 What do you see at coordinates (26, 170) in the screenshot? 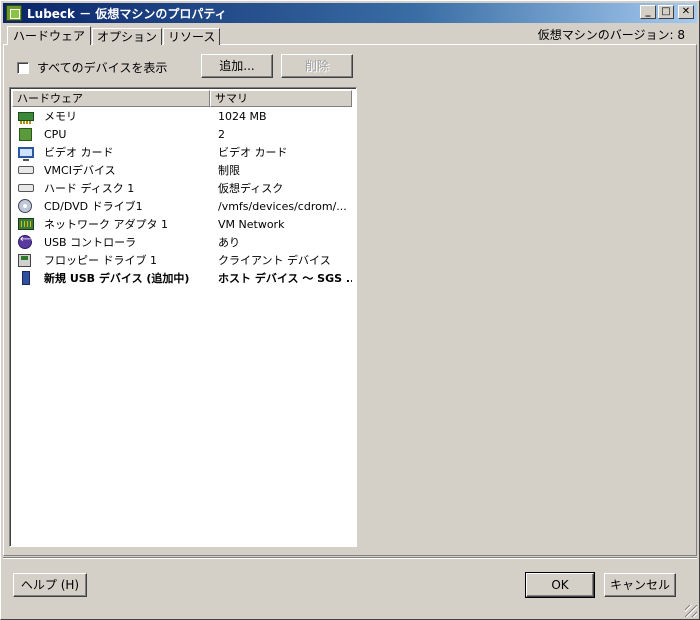
I see `vmci-device-icon` at bounding box center [26, 170].